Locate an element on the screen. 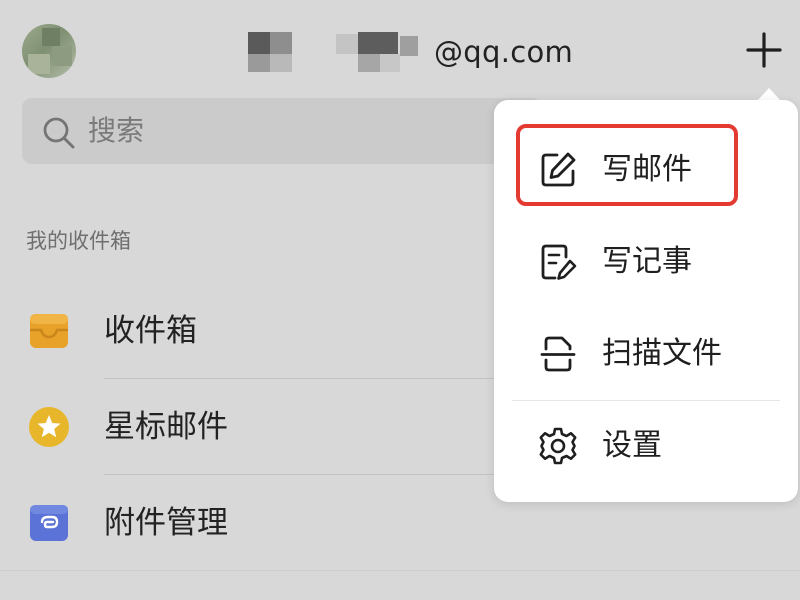 The height and width of the screenshot is (600, 800). search-input: 搜索 is located at coordinates (282, 131).